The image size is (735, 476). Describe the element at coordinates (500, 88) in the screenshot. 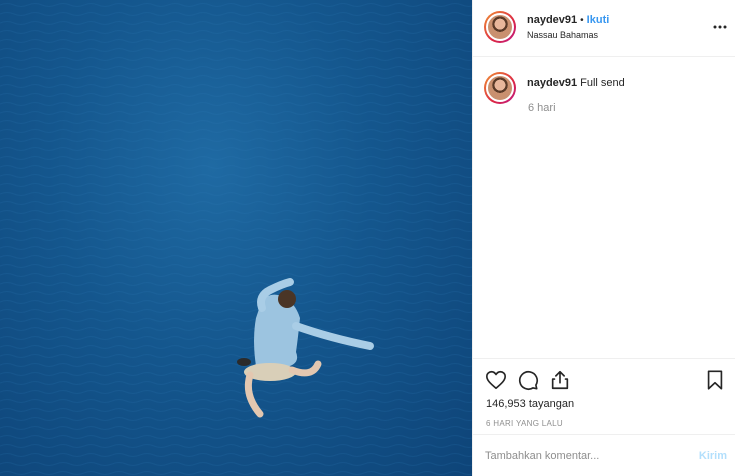

I see `caption-avatar` at that location.